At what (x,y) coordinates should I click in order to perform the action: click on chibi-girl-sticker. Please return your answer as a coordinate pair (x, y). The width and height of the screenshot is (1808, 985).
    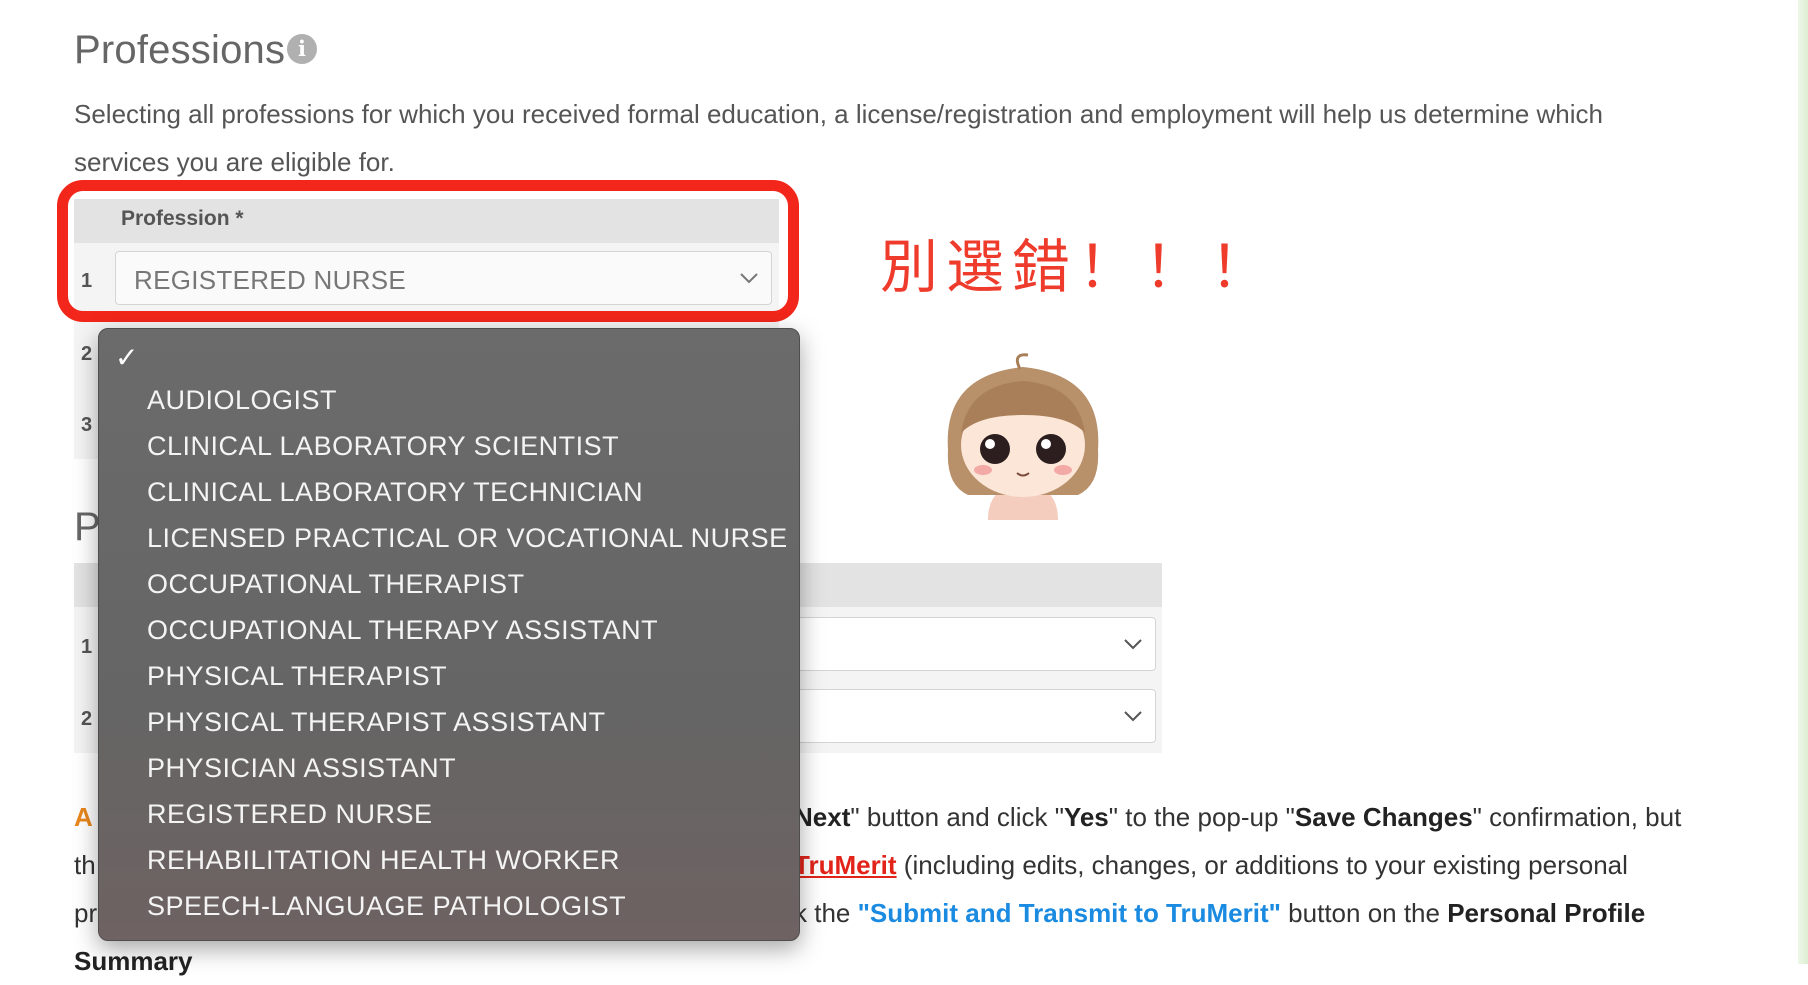
    Looking at the image, I should click on (1023, 436).